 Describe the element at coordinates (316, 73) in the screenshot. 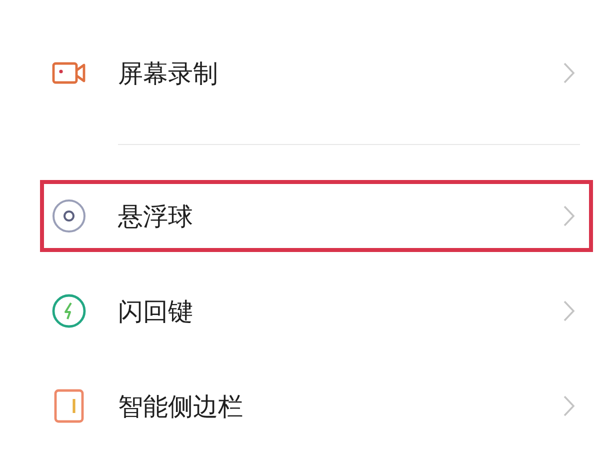

I see `settings-item: 屏幕录制` at that location.